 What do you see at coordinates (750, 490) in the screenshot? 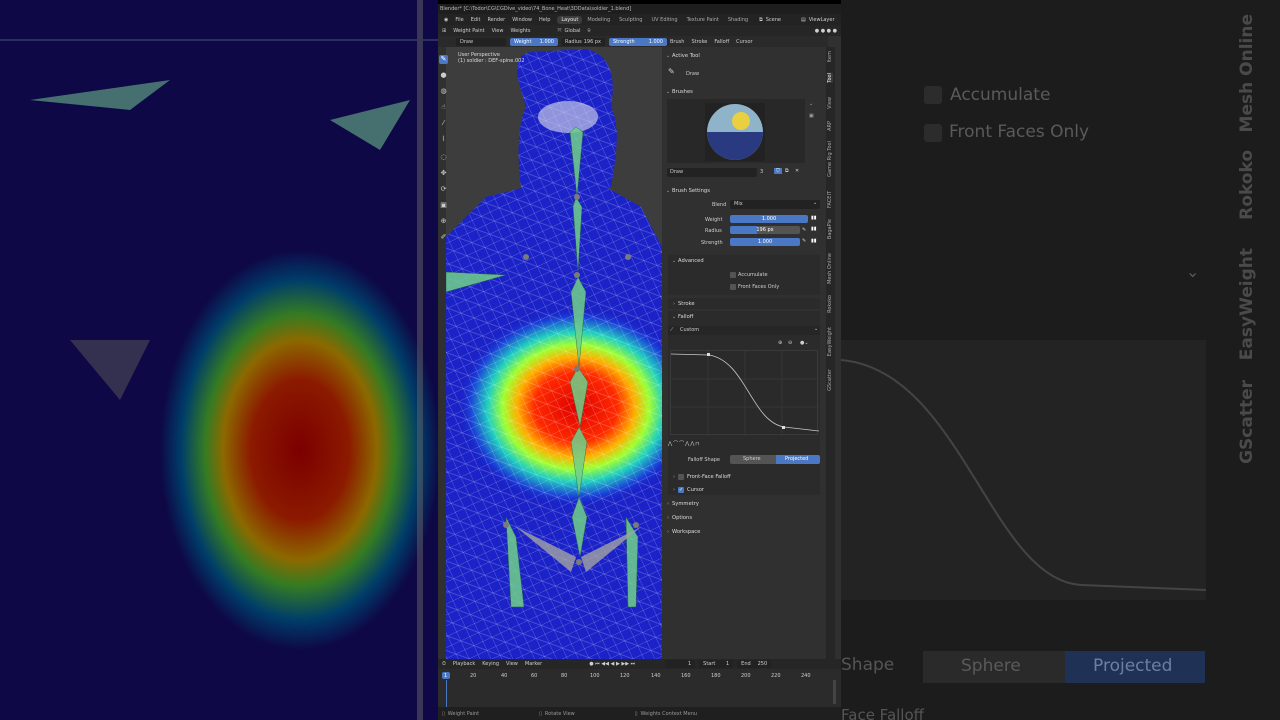
I see `section-cursor: › ✓ Cursor` at bounding box center [750, 490].